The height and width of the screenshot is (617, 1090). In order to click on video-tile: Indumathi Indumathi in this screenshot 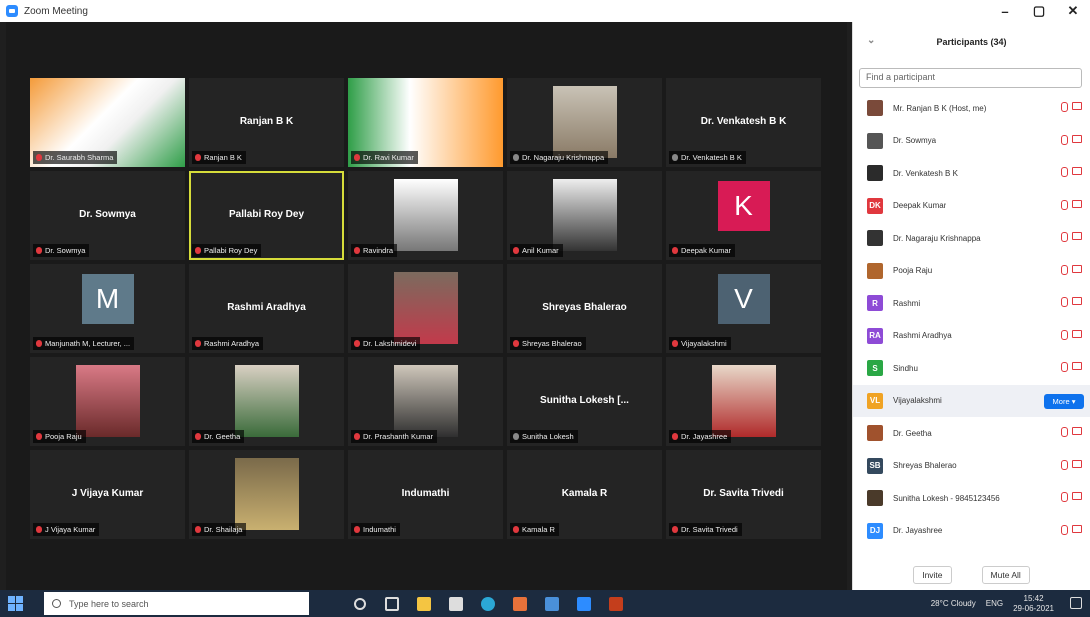, I will do `click(425, 494)`.